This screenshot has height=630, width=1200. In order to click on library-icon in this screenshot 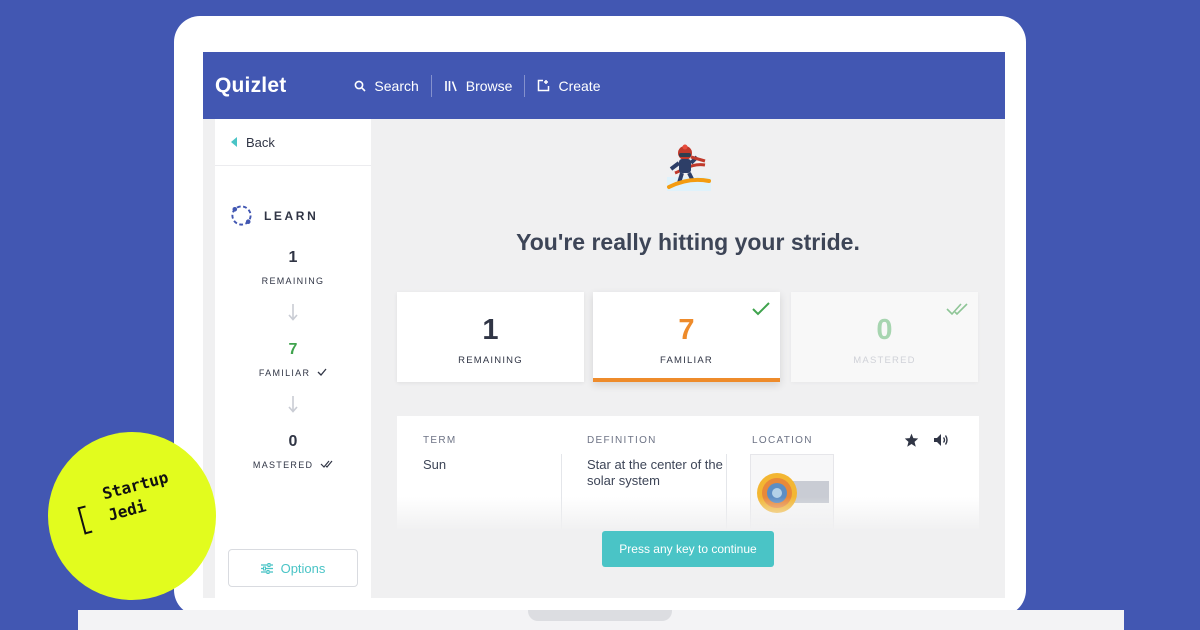, I will do `click(450, 85)`.